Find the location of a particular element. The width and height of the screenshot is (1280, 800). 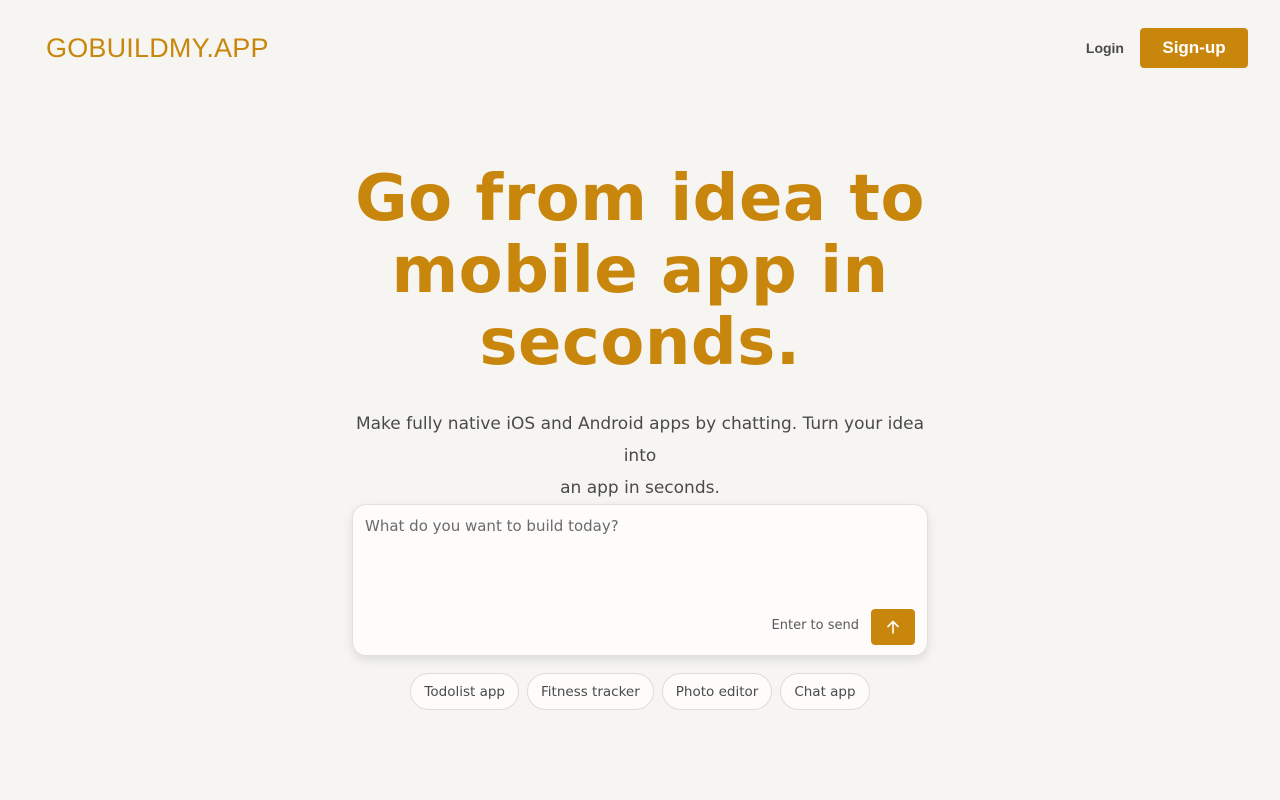

suggestion-chip: Todolist app is located at coordinates (464, 691).